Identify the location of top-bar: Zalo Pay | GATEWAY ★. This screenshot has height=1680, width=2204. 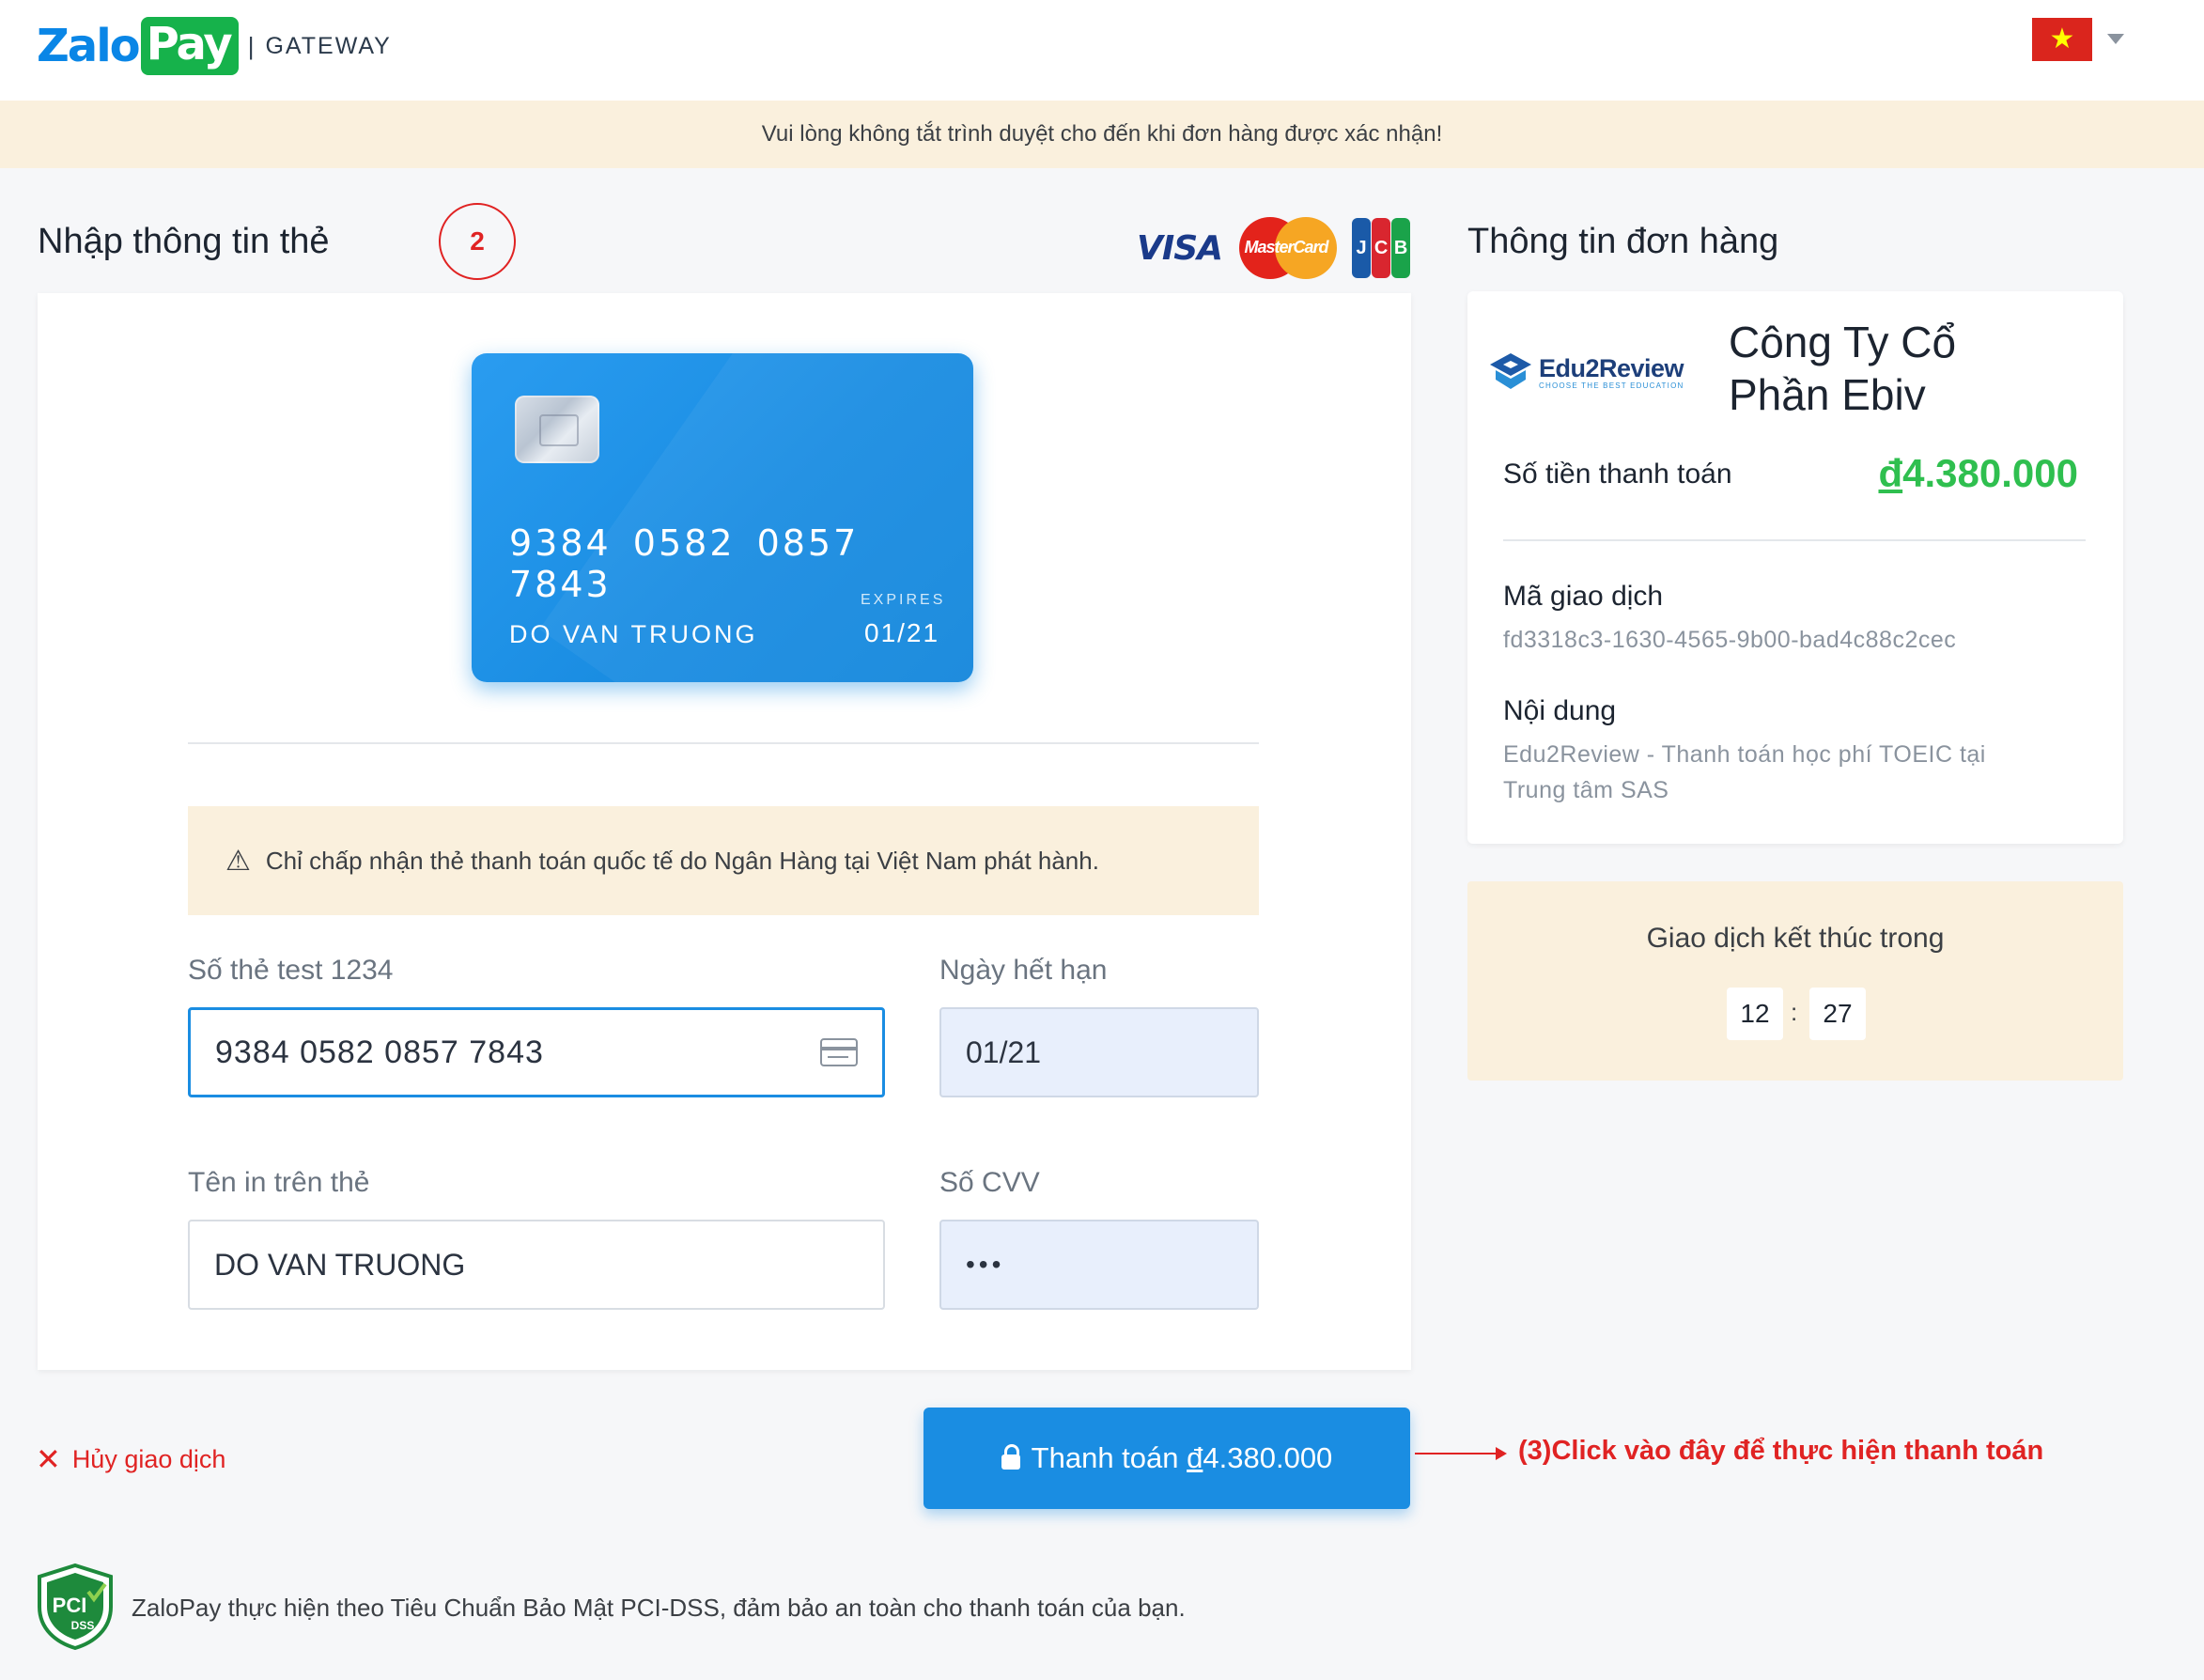
(1102, 50).